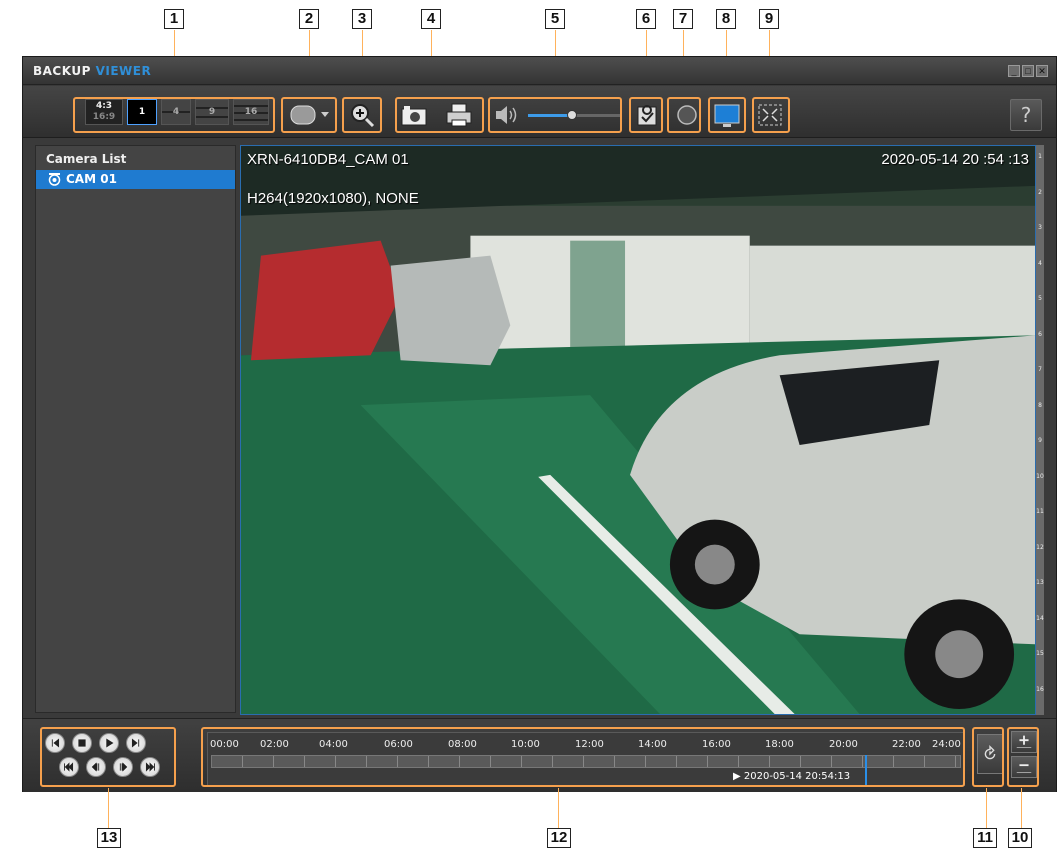  What do you see at coordinates (539, 71) in the screenshot?
I see `title-bar: BACKUP VIEWER _ □ ✕` at bounding box center [539, 71].